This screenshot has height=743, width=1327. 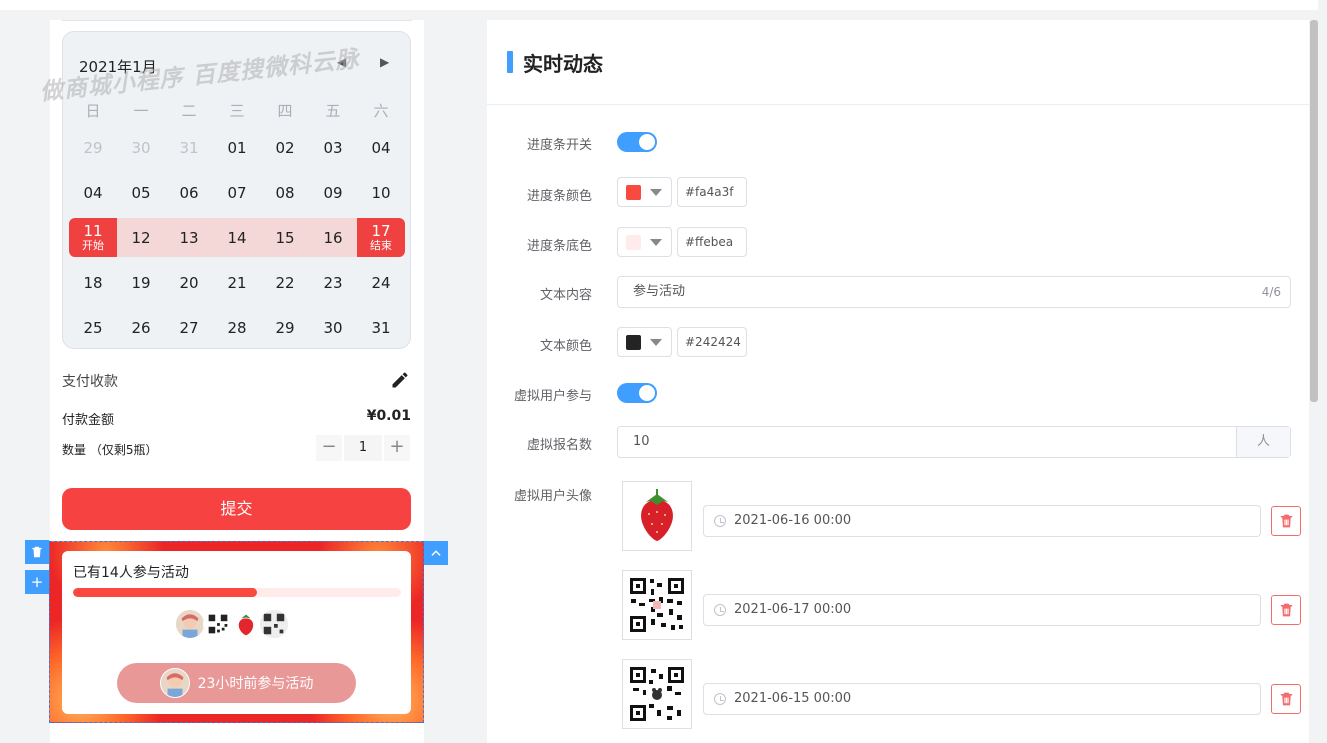 I want to click on calendar-day: 27, so click(x=189, y=327).